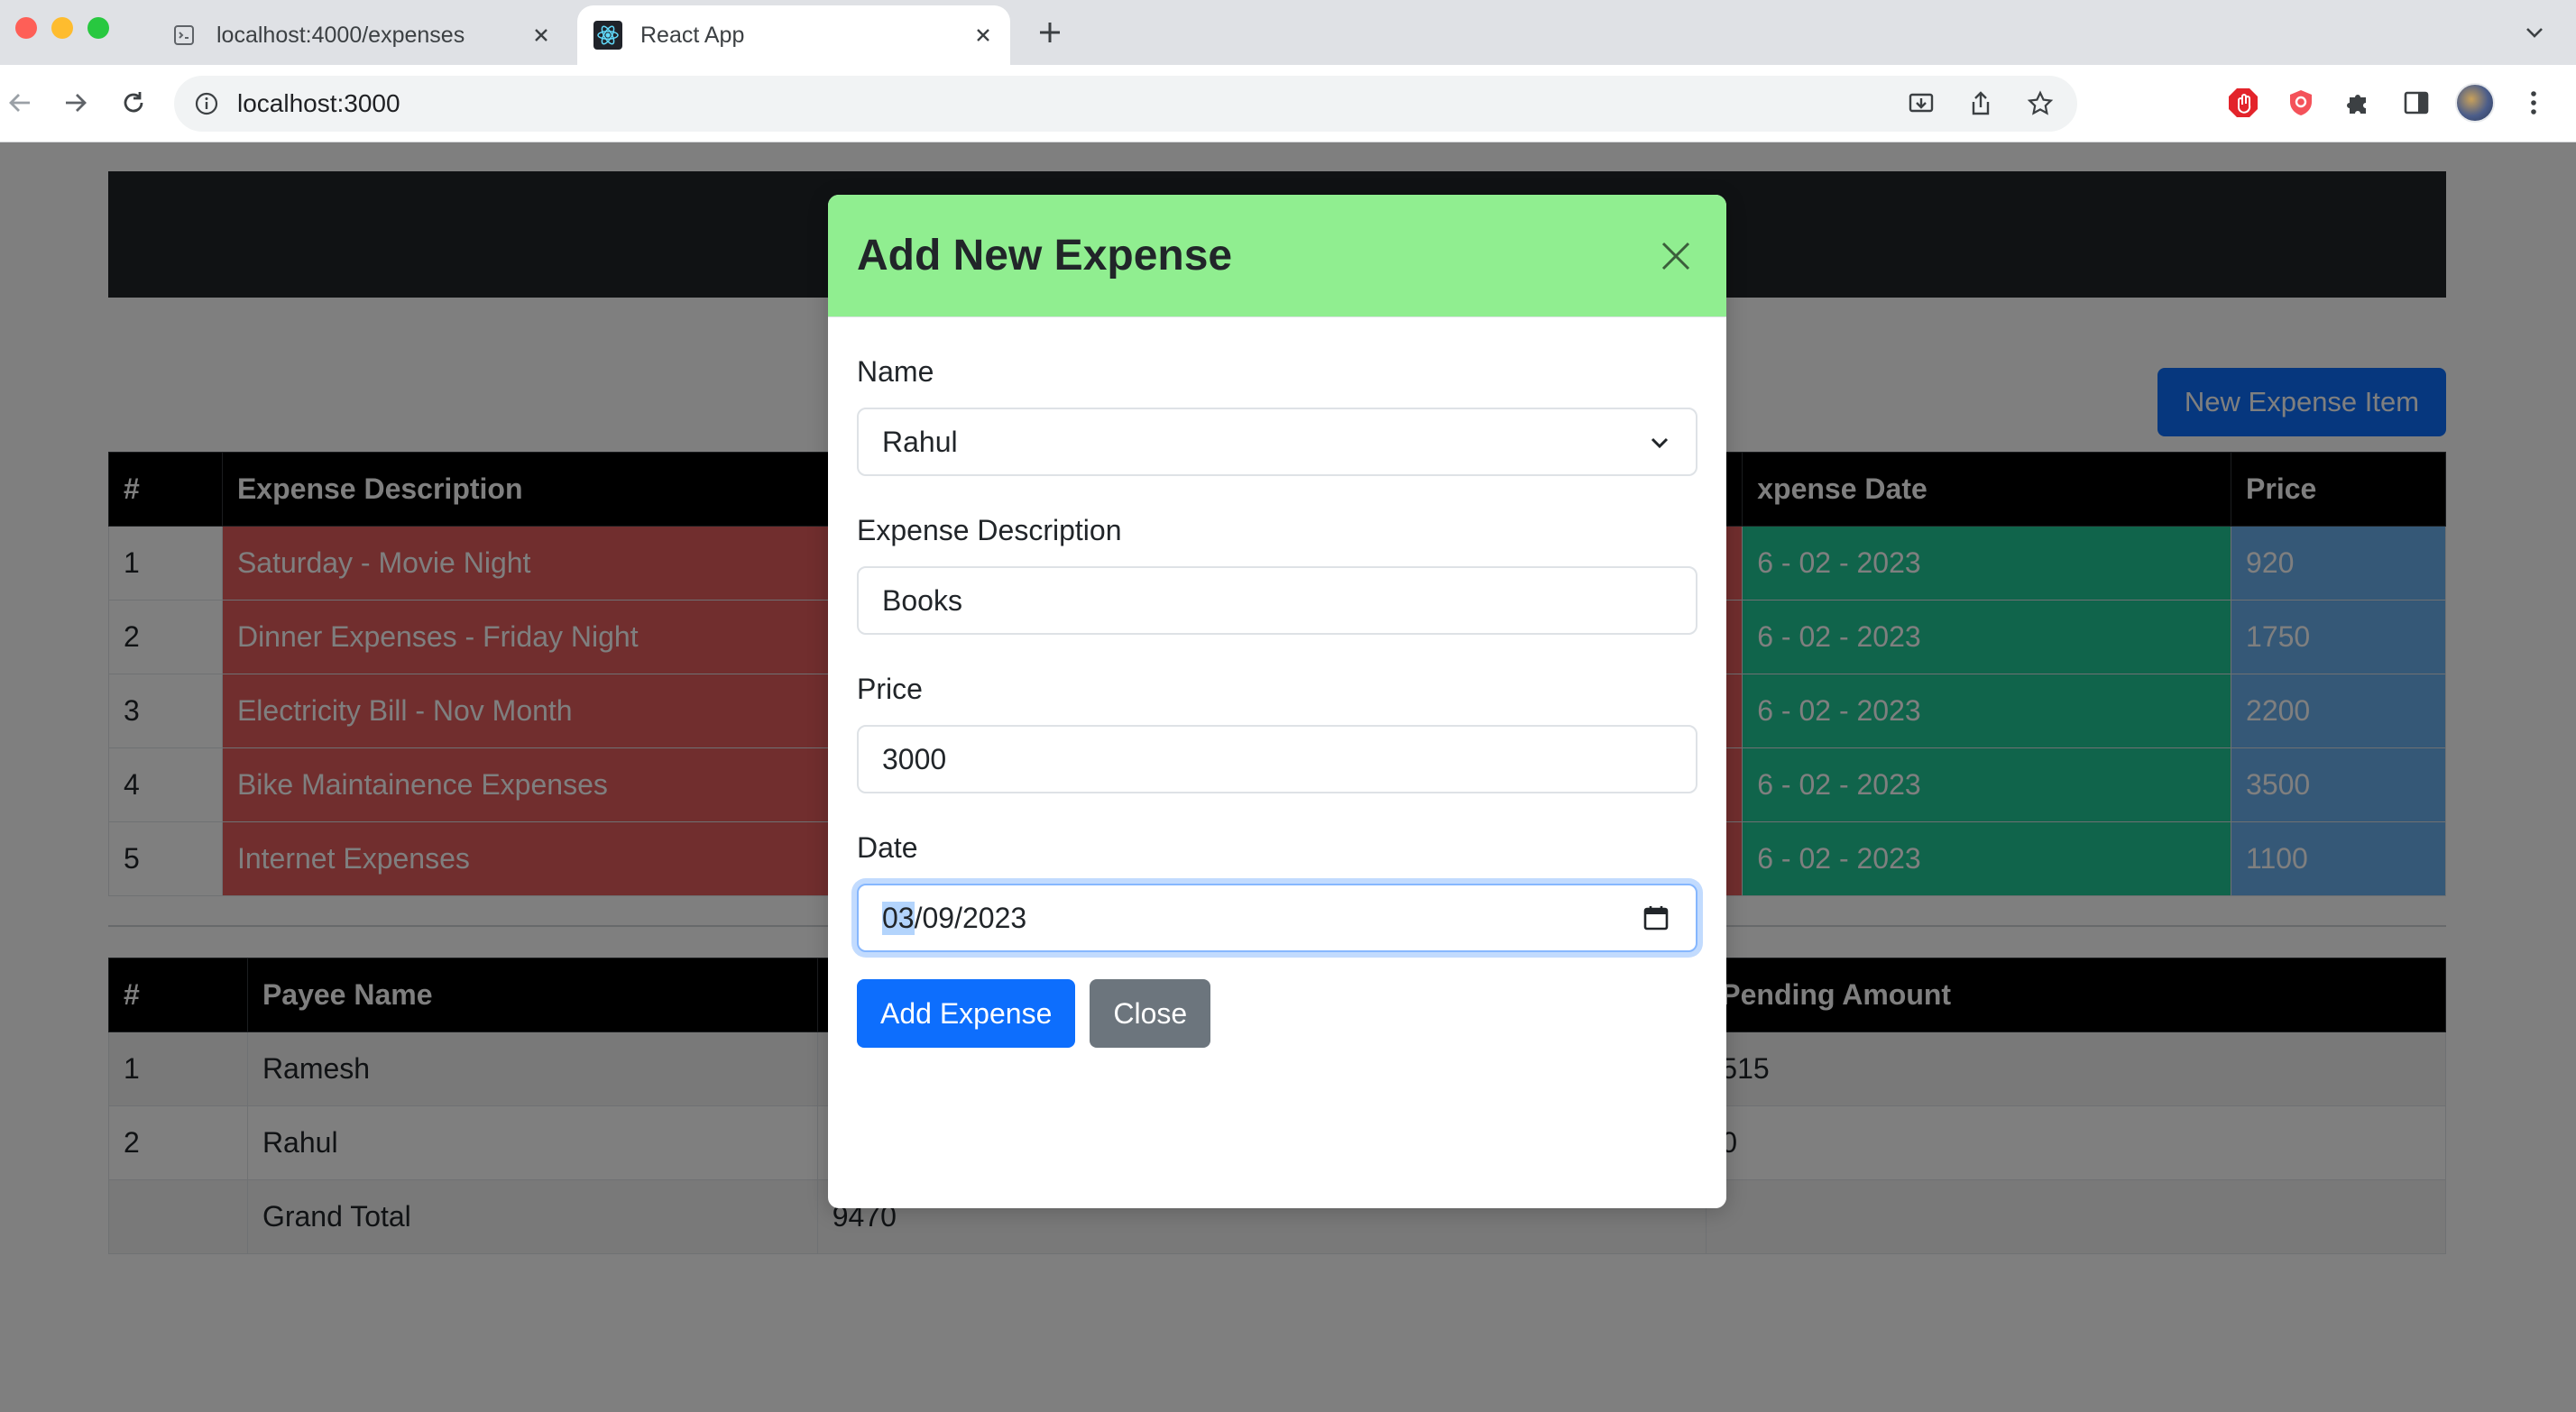 The width and height of the screenshot is (2576, 1412). Describe the element at coordinates (914, 758) in the screenshot. I see `price-value: 3000` at that location.